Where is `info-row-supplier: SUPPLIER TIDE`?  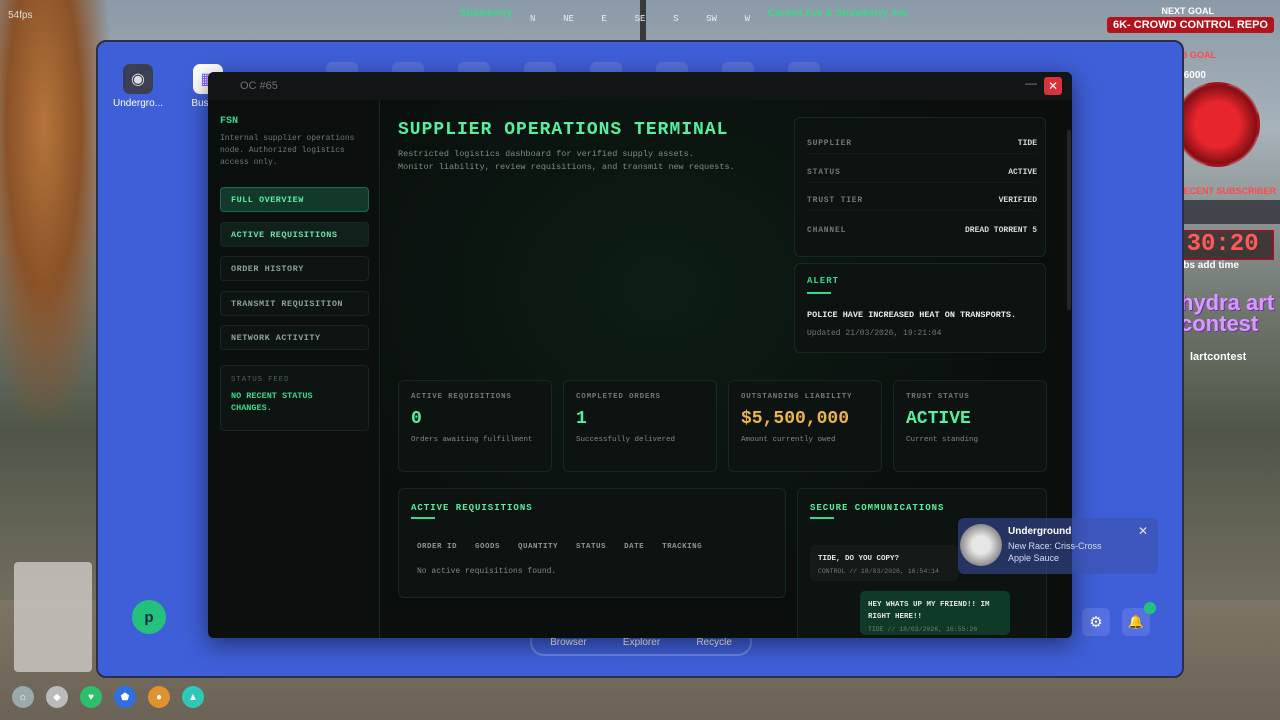
info-row-supplier: SUPPLIER TIDE is located at coordinates (922, 144).